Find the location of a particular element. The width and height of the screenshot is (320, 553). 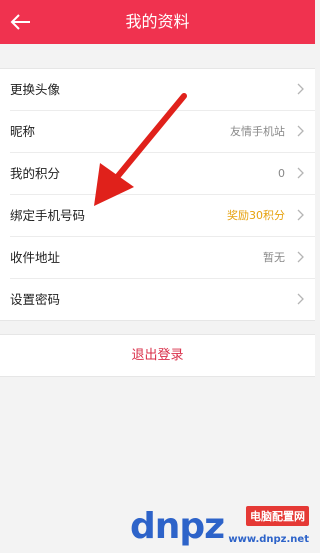

app-header: 我的资料 is located at coordinates (157, 22).